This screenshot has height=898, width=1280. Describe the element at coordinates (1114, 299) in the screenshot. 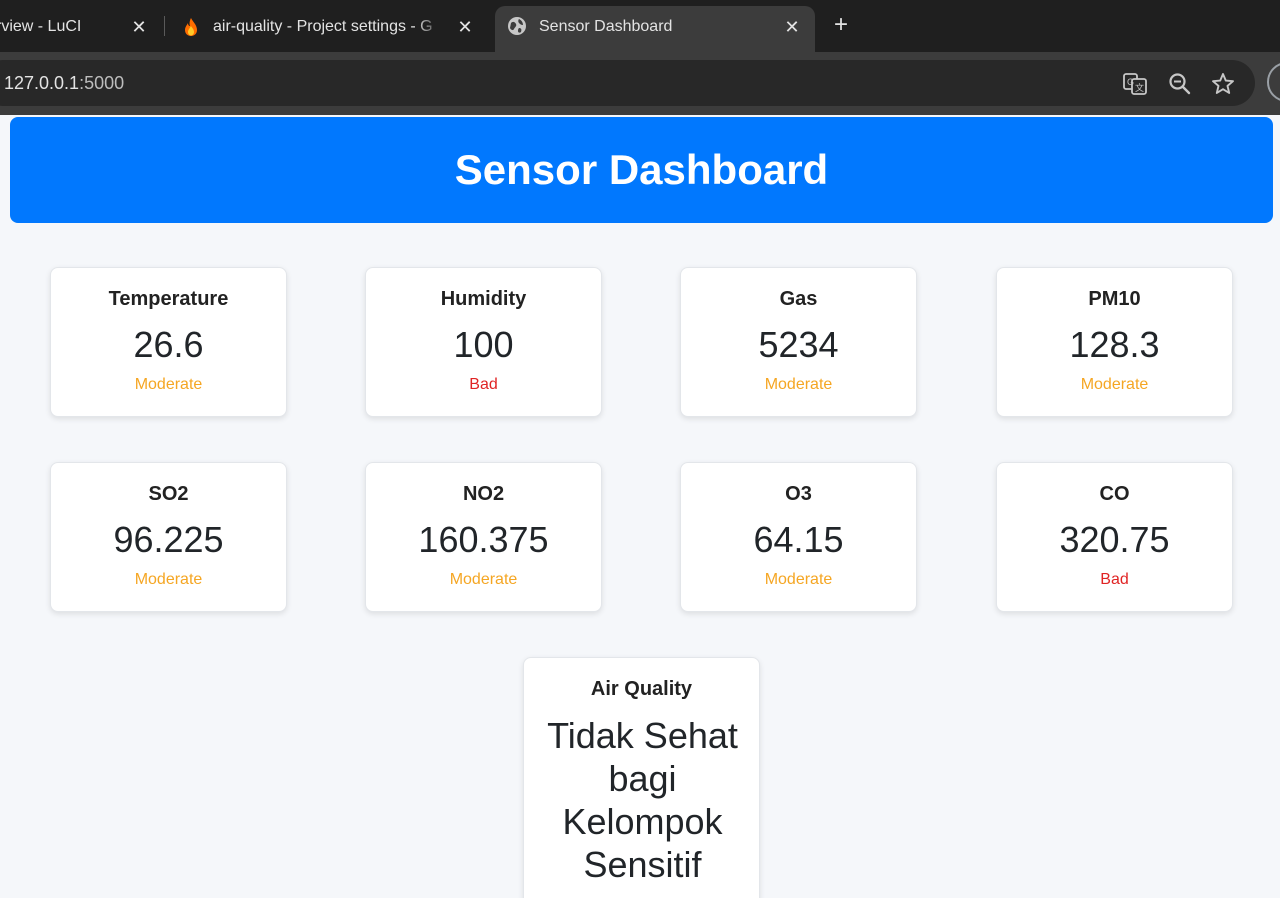

I see `sensor-label: PM10` at that location.